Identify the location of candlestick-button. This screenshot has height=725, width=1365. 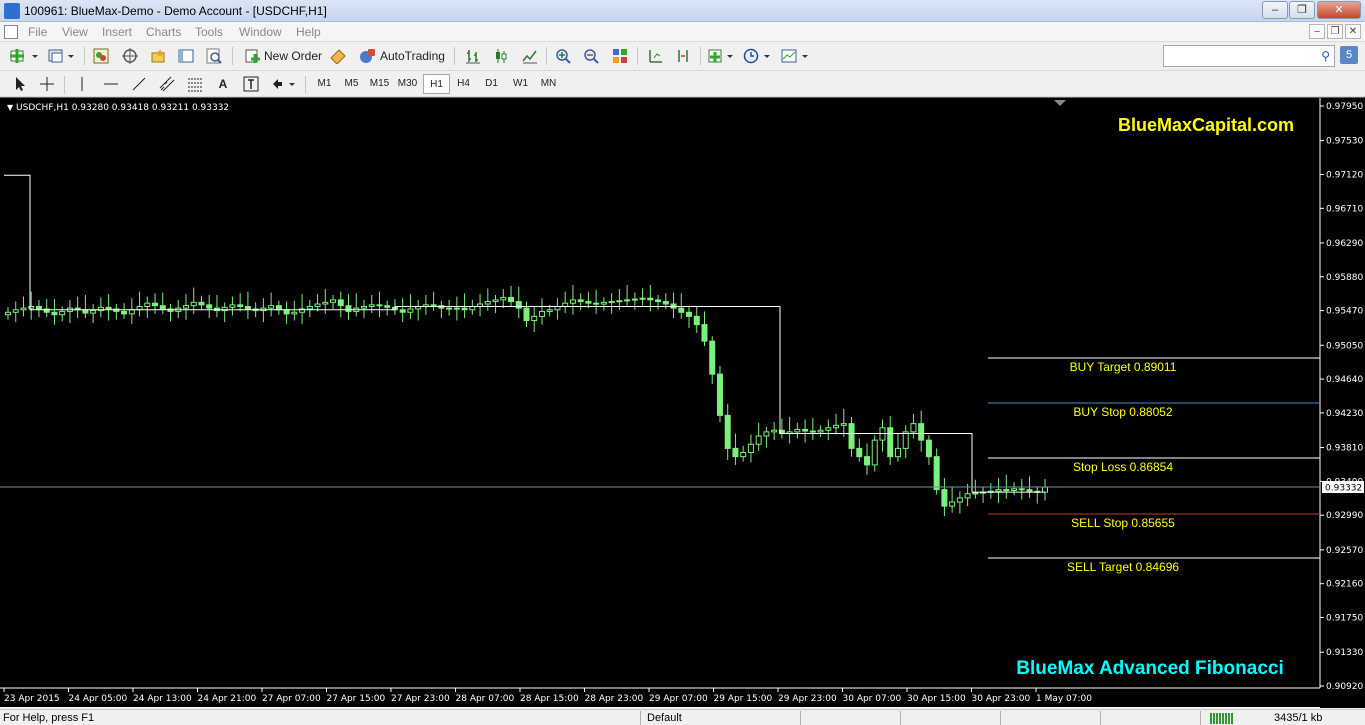
(501, 56).